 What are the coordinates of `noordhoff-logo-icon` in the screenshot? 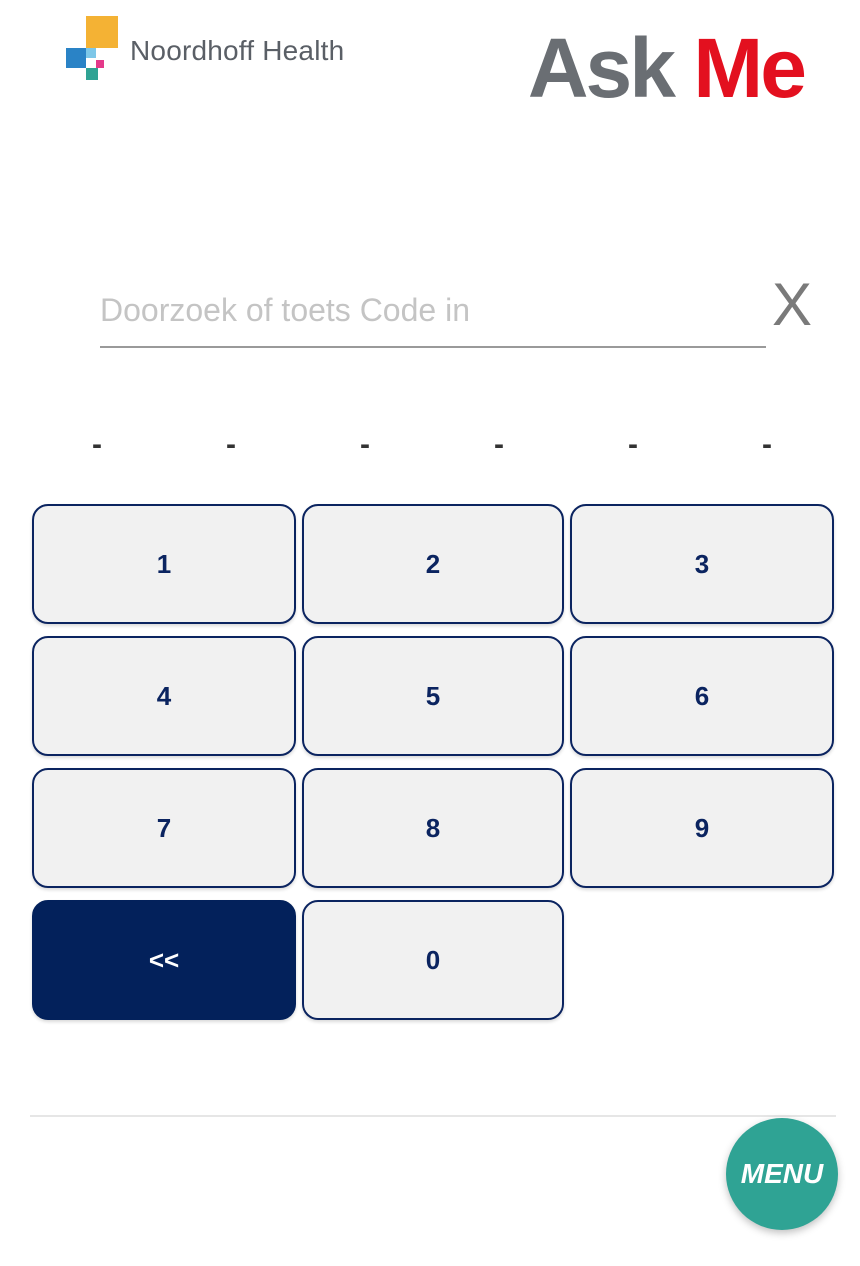 It's located at (93, 50).